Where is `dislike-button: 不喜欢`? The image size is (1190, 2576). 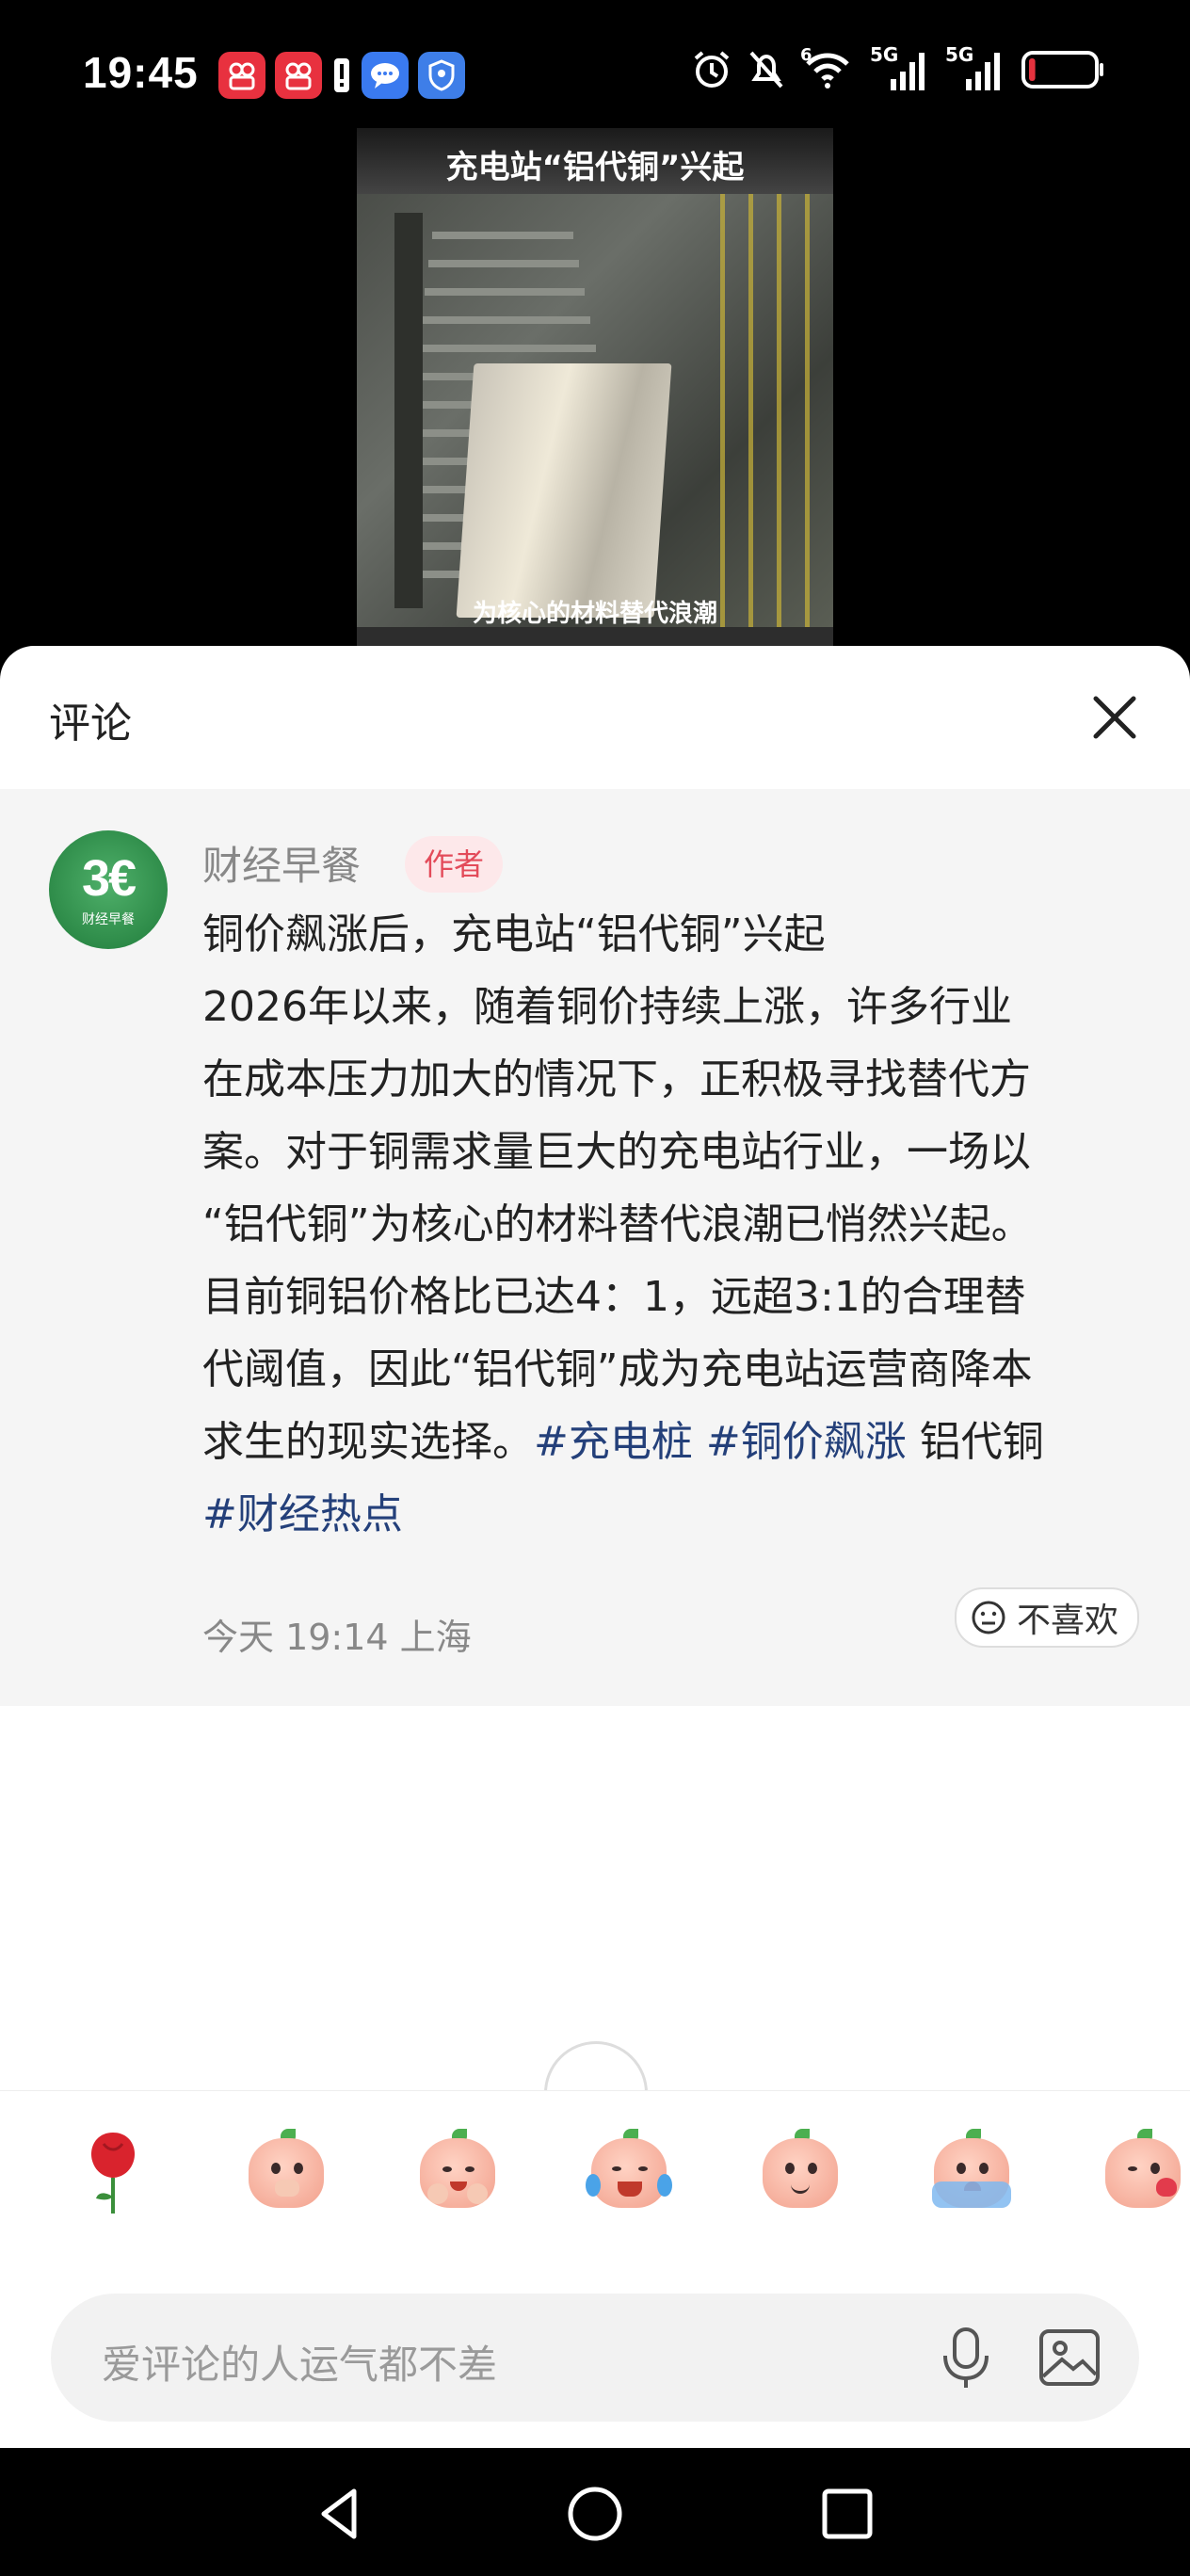
dislike-button: 不喜欢 is located at coordinates (1046, 1617).